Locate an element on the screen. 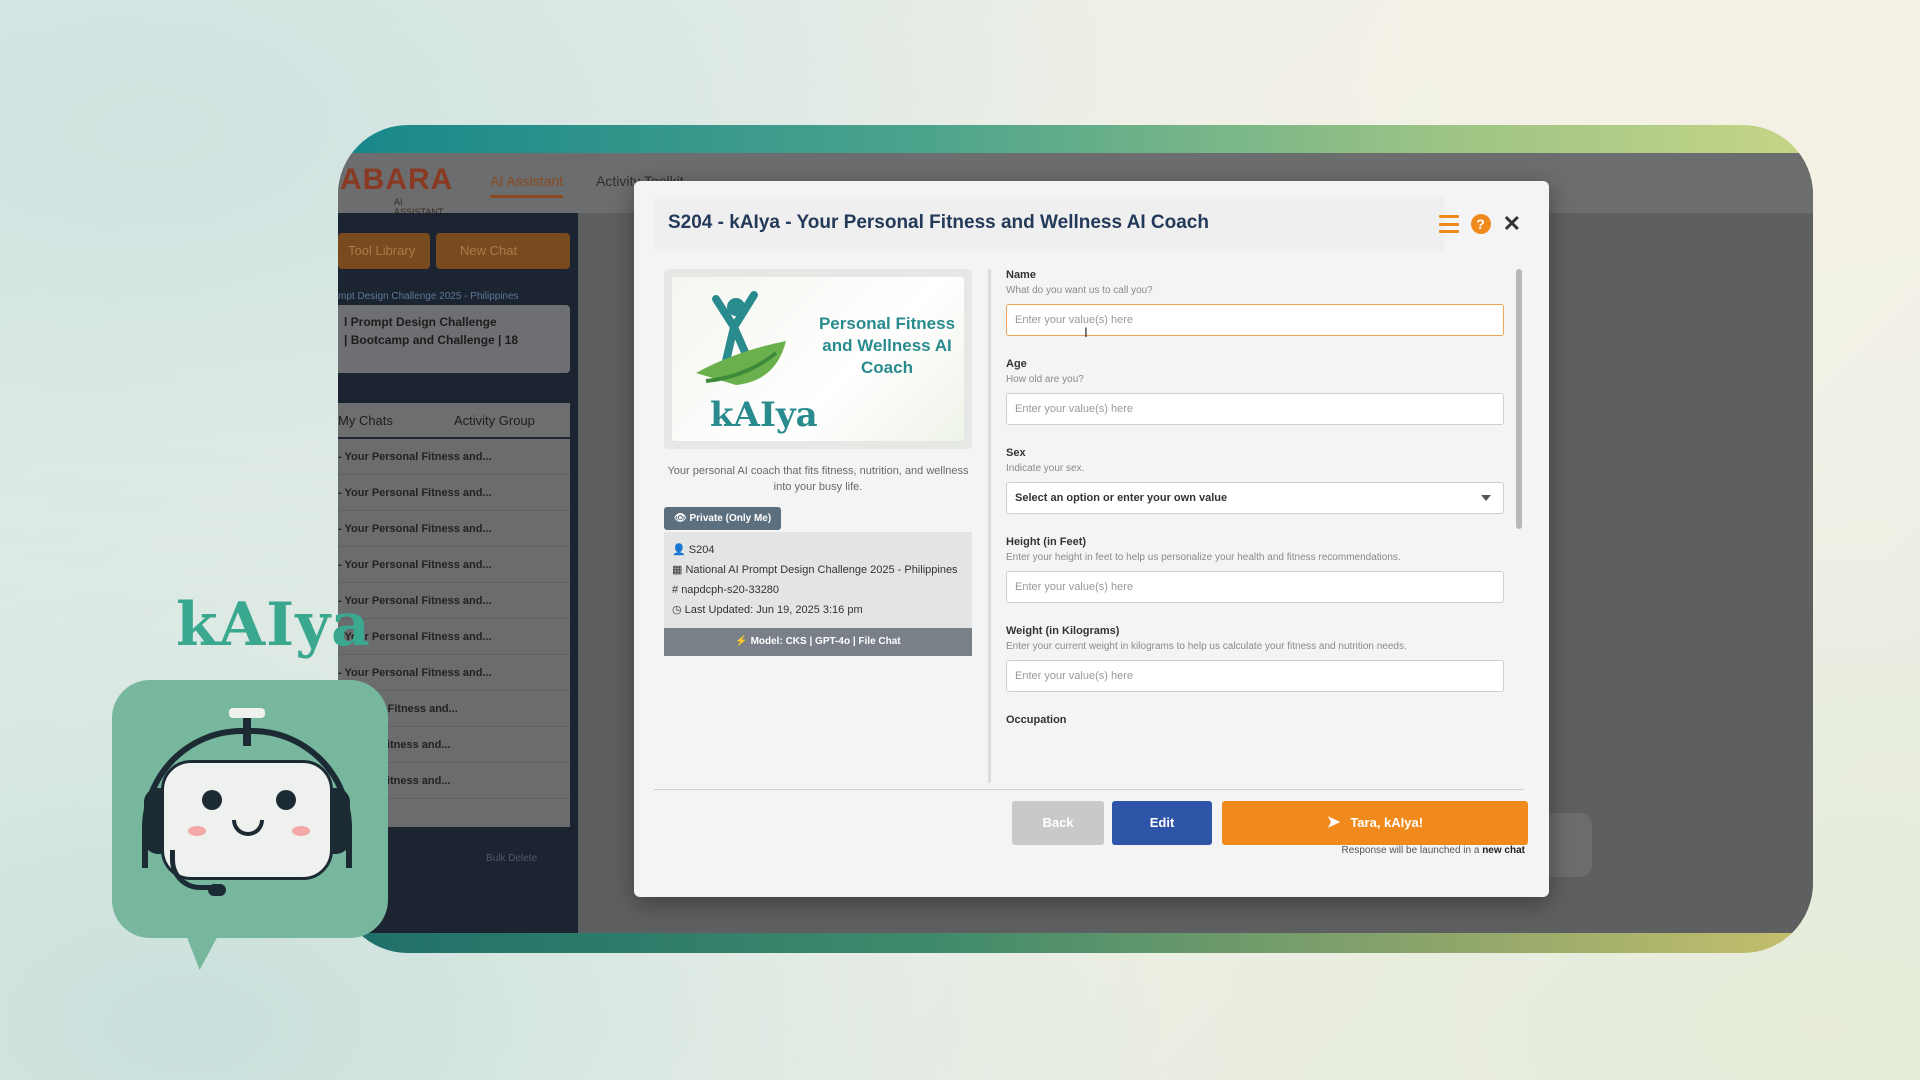 Image resolution: width=1920 pixels, height=1080 pixels. age-help: How old are you? is located at coordinates (1045, 379).